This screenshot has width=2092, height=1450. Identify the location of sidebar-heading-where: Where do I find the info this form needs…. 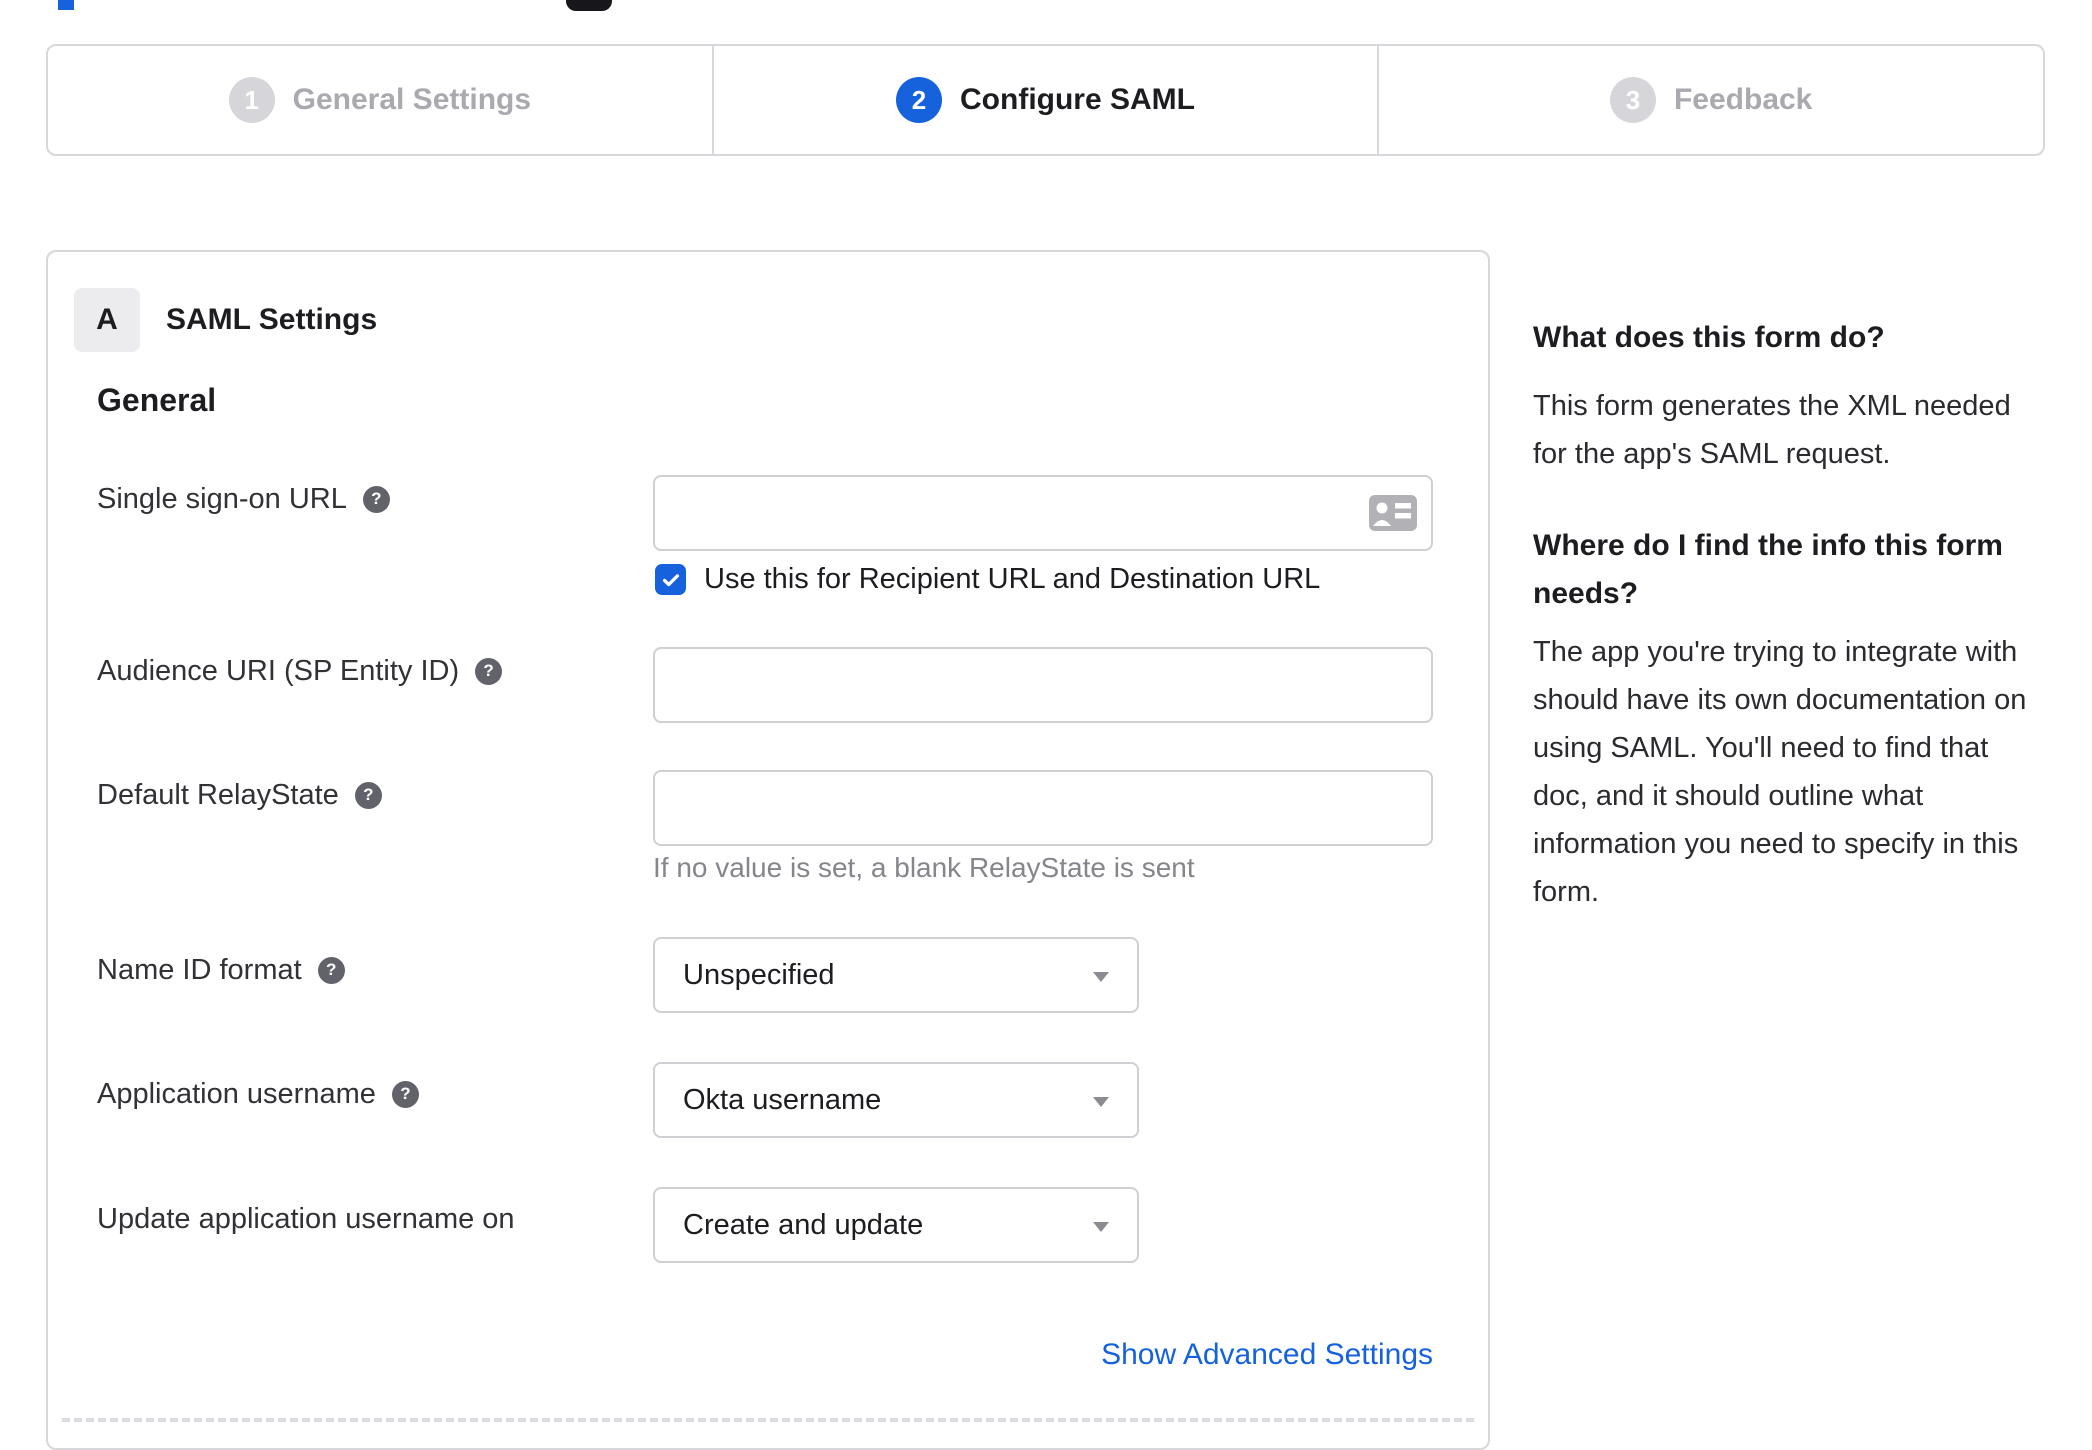
(1768, 569).